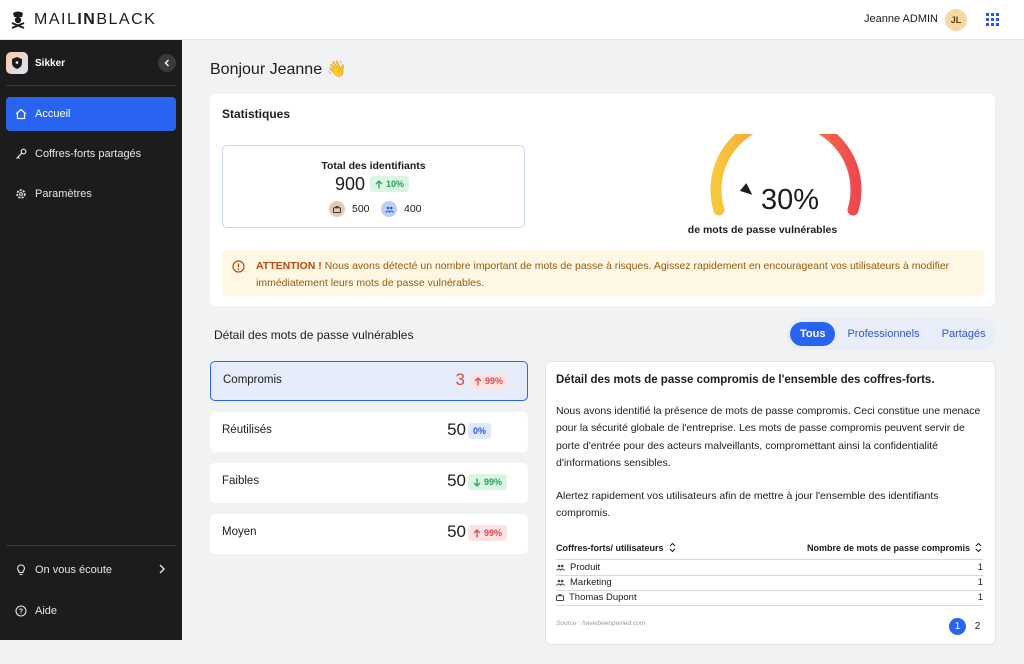  Describe the element at coordinates (247, 430) in the screenshot. I see `row-label: Réutilisés` at that location.